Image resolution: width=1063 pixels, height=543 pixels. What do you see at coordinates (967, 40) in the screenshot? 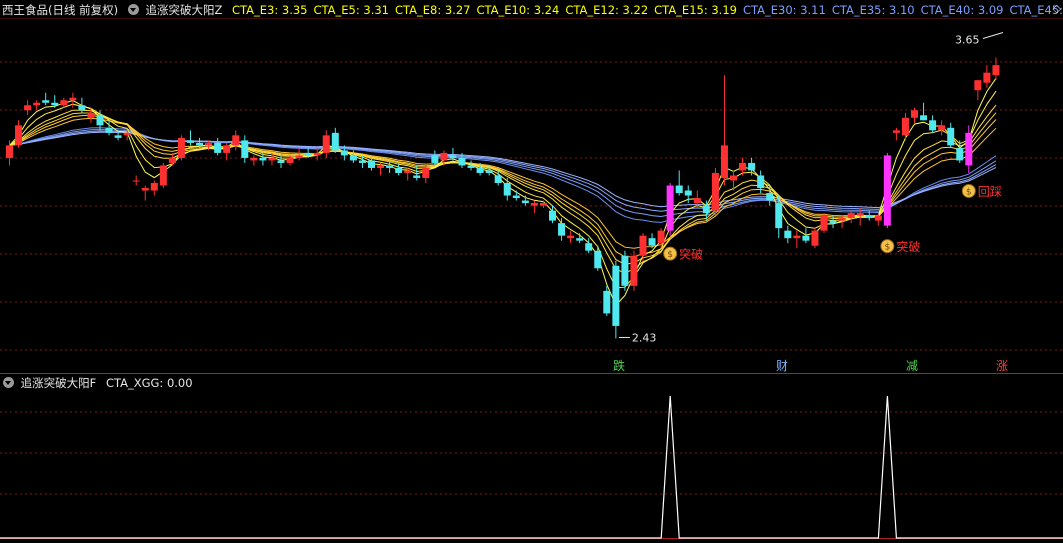
I see `high-label: 3.65` at bounding box center [967, 40].